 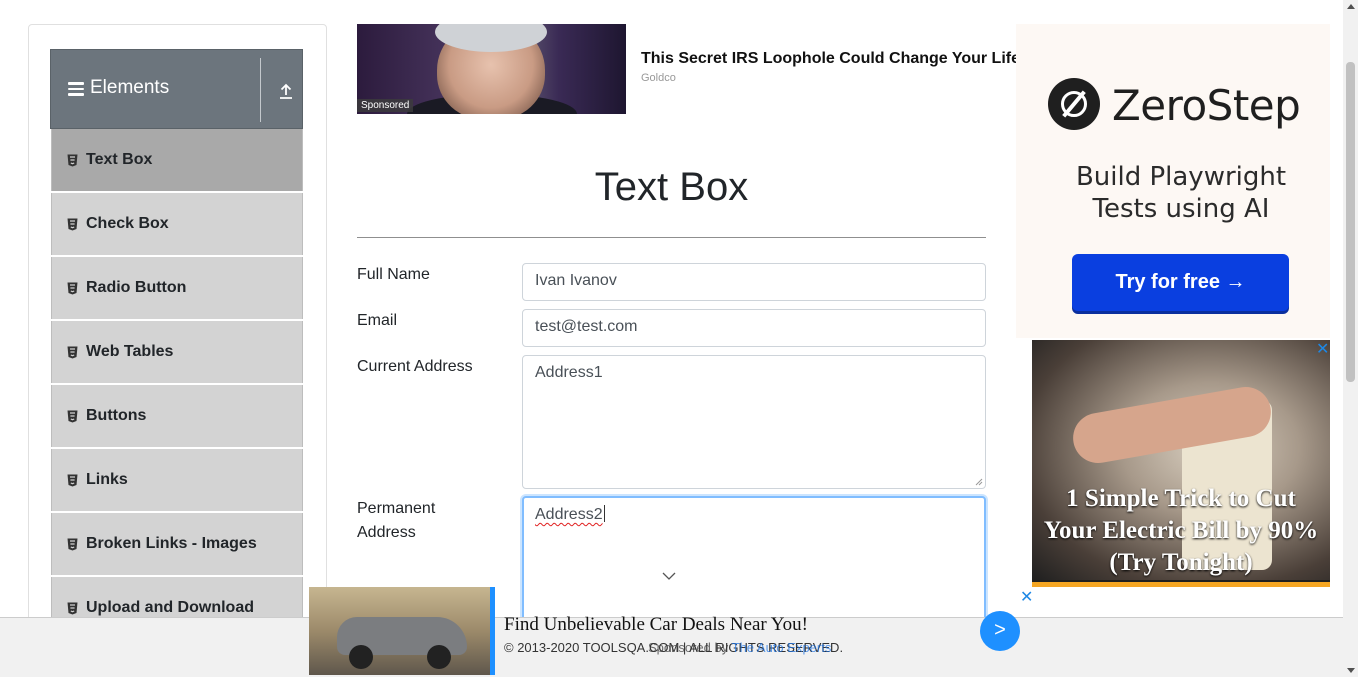 I want to click on scroll-thumb, so click(x=1350, y=222).